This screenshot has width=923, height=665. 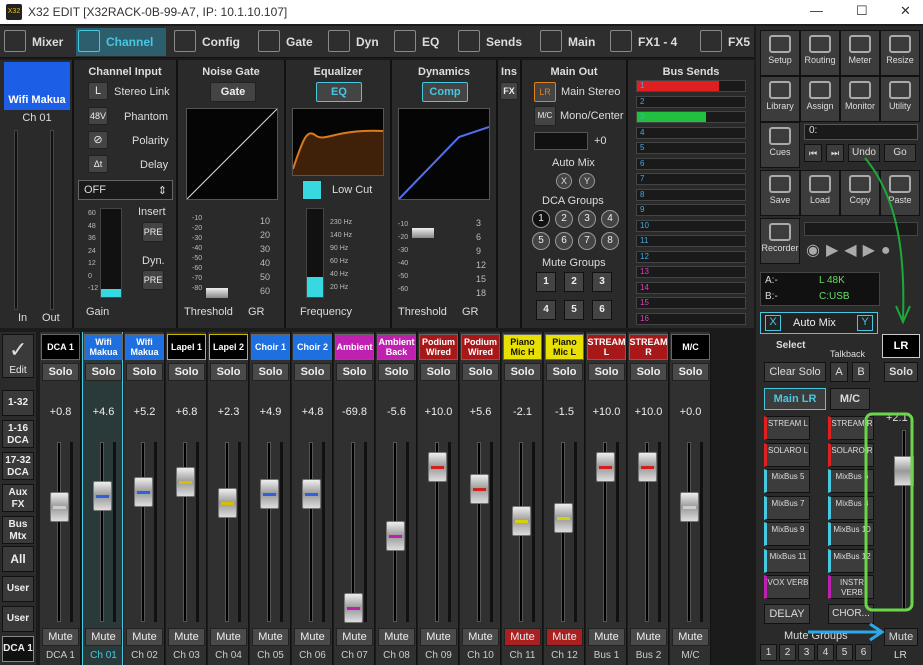 What do you see at coordinates (884, 239) in the screenshot?
I see `green-arrow` at bounding box center [884, 239].